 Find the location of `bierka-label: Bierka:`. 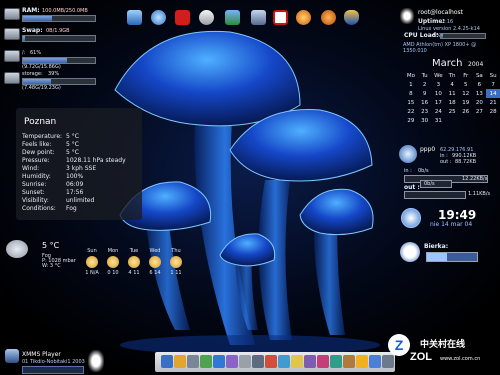

bierka-label: Bierka: is located at coordinates (436, 246).